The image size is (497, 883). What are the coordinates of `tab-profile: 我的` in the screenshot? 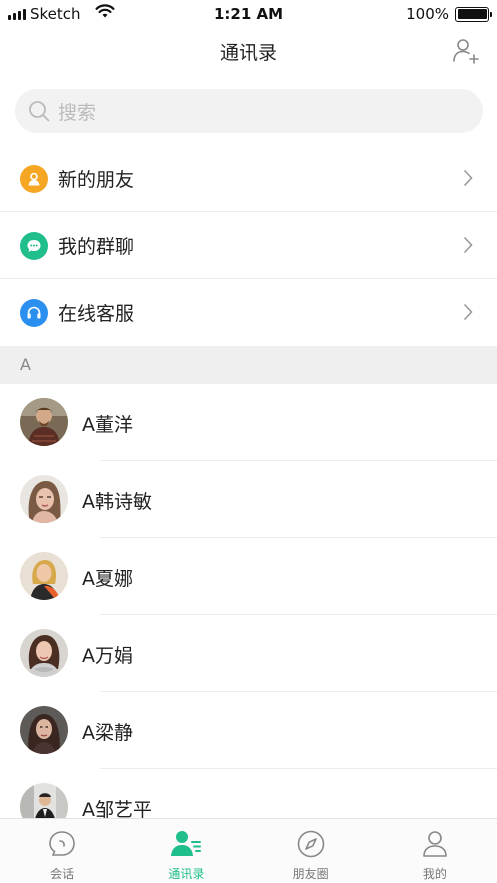 It's located at (435, 851).